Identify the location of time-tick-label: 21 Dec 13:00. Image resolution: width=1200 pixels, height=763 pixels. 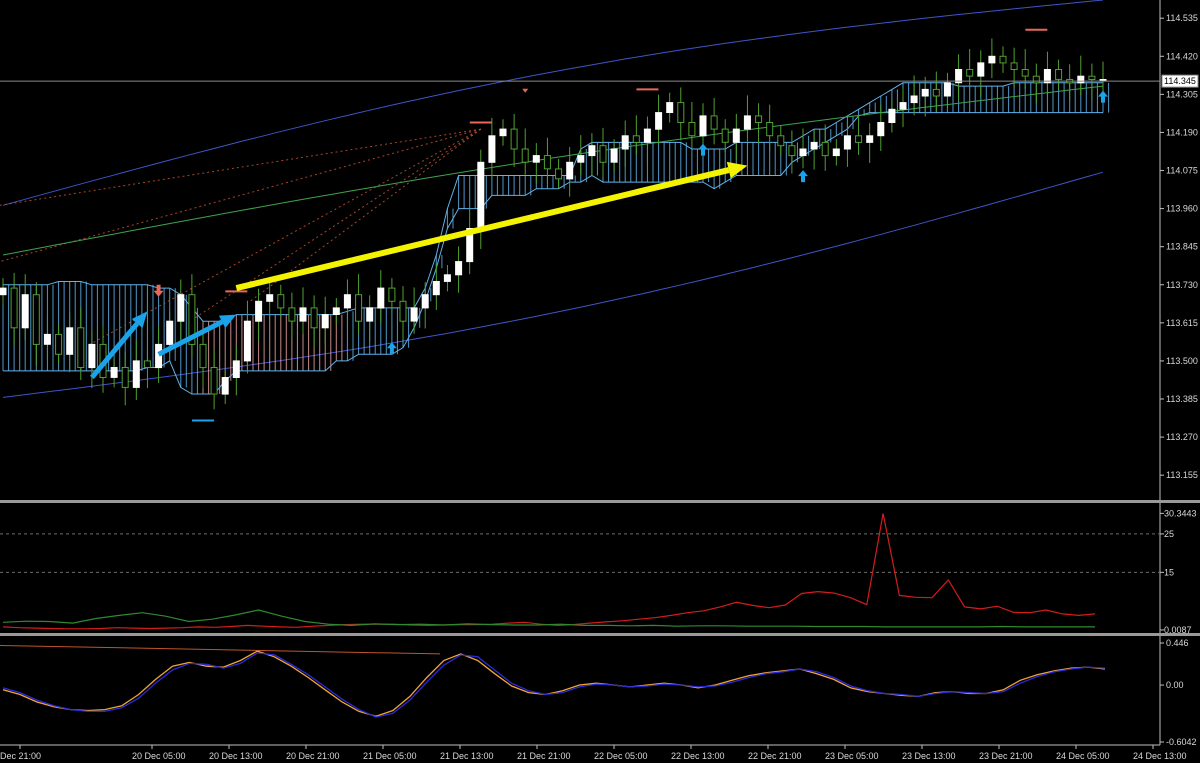
(467, 756).